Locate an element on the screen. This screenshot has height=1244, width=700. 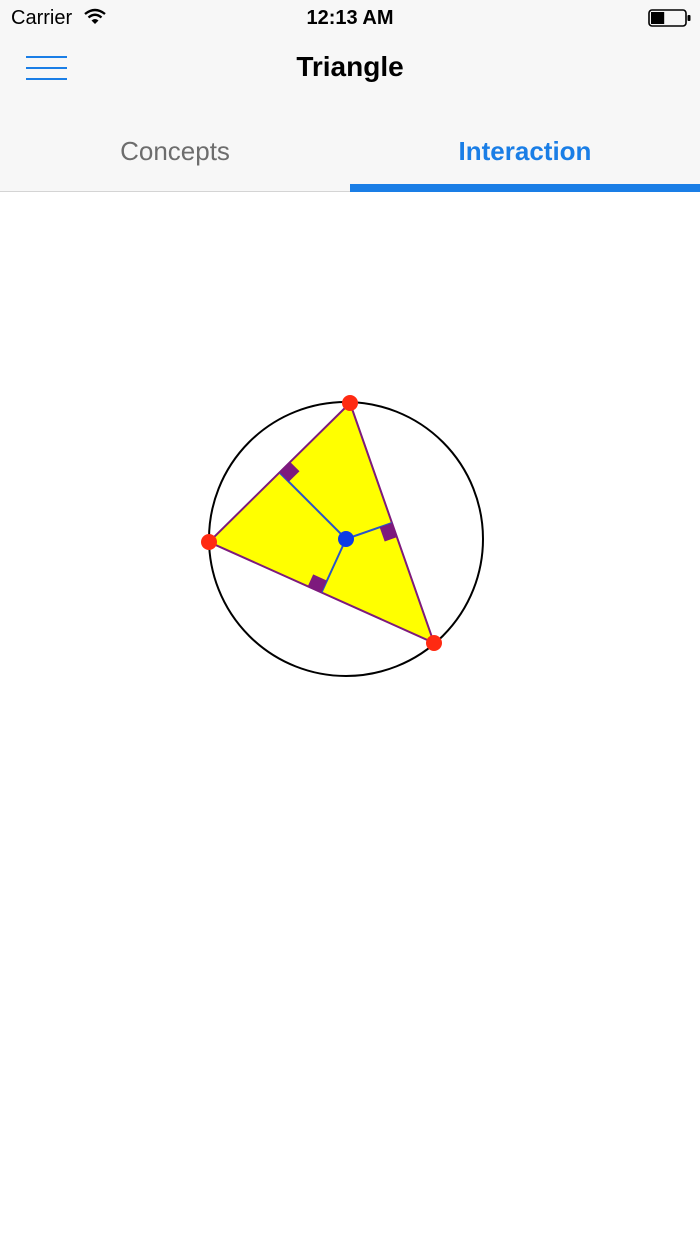
navigation-bar: Triangle is located at coordinates (350, 72).